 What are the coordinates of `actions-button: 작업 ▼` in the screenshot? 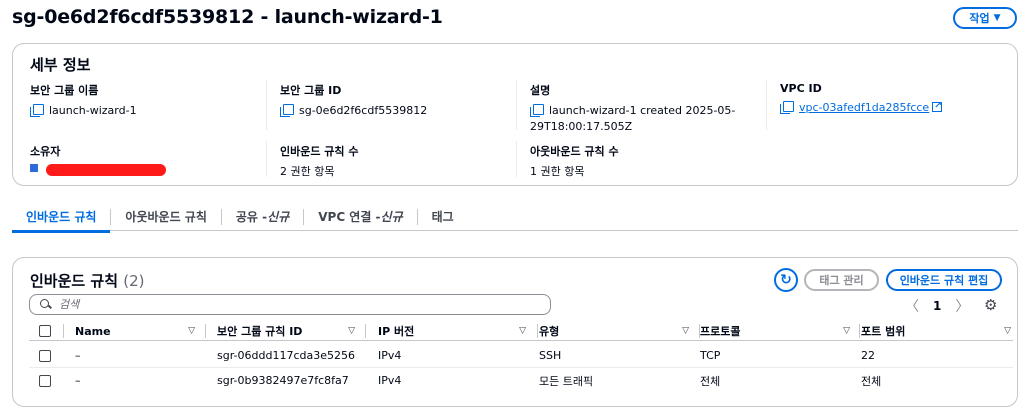 It's located at (985, 18).